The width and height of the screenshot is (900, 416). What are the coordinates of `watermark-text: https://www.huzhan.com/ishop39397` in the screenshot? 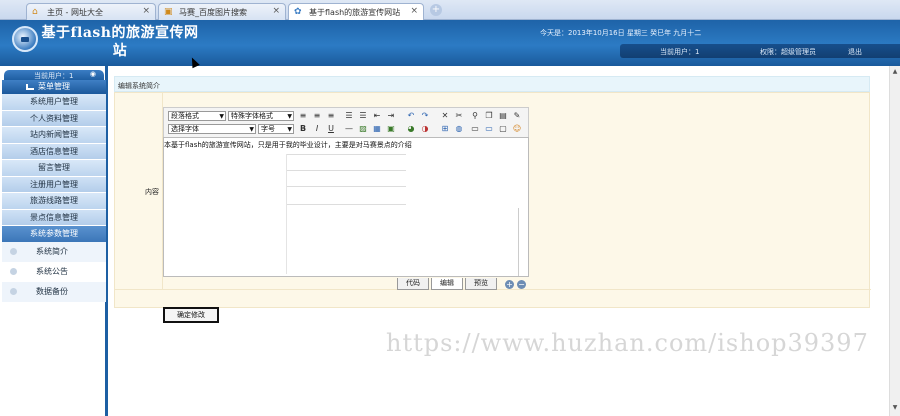 It's located at (627, 343).